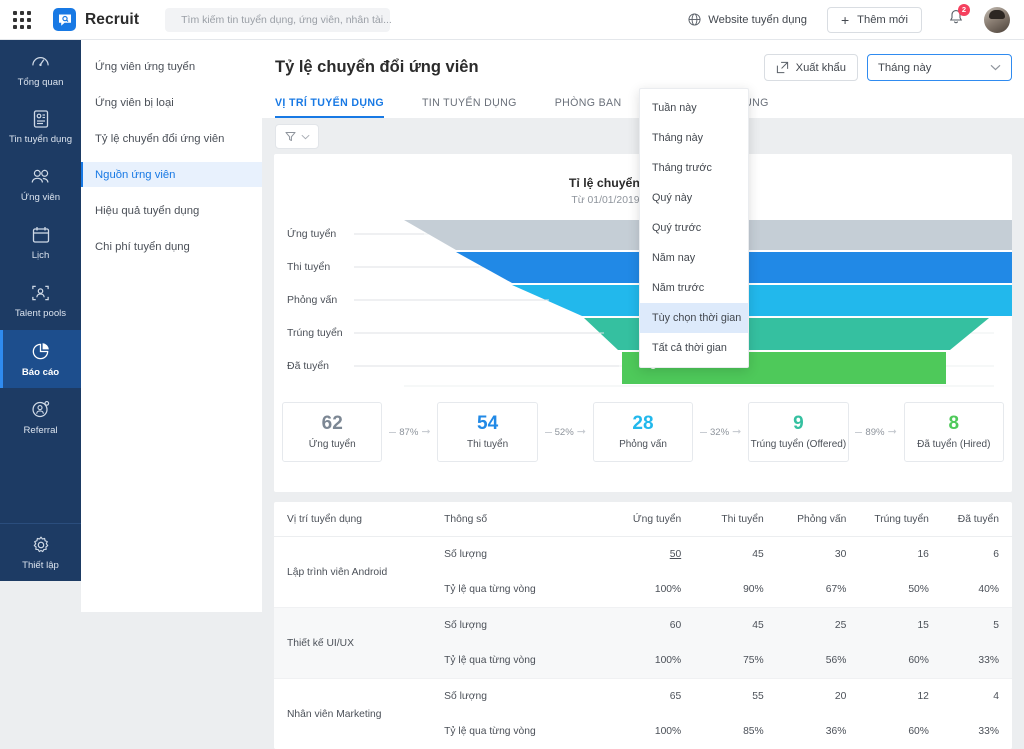 Image resolution: width=1024 pixels, height=749 pixels. What do you see at coordinates (694, 348) in the screenshot?
I see `dd-option-tat-ca-thoi-gian: Tất cả thời gian` at bounding box center [694, 348].